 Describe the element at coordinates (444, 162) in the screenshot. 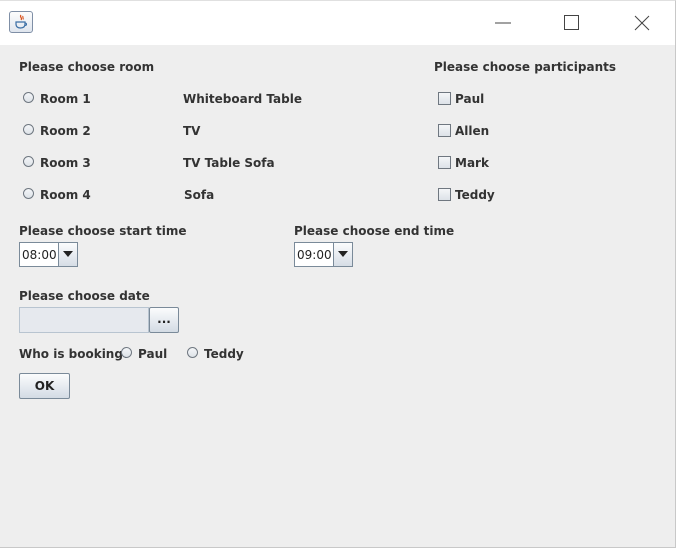

I see `participant-mark-checkbox` at that location.